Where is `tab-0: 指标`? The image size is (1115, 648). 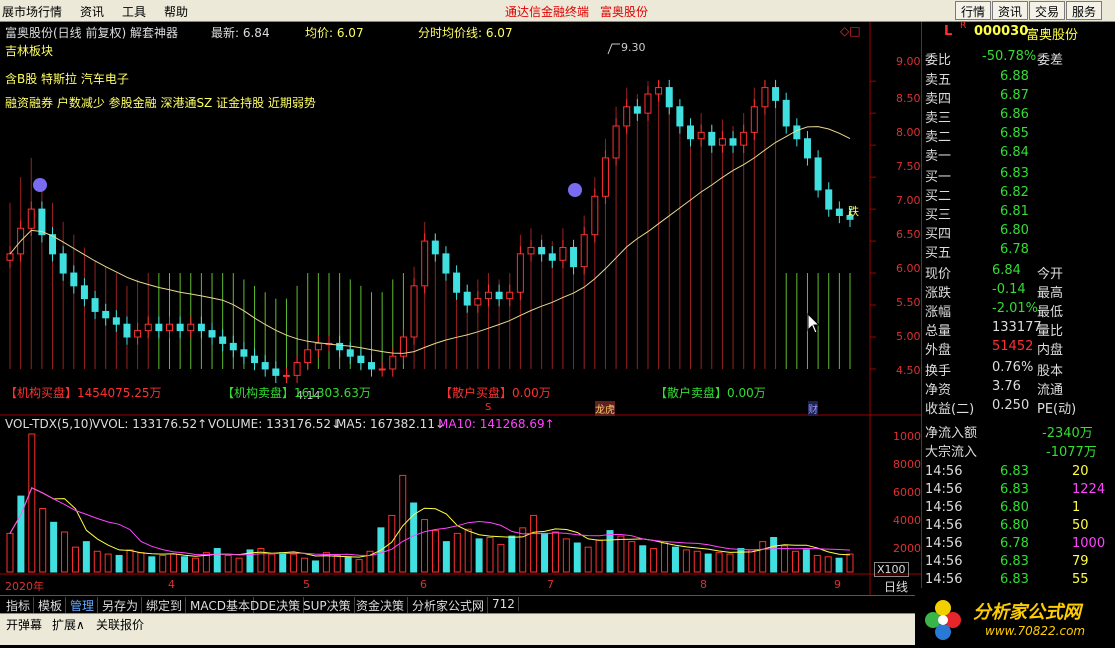 tab-0: 指标 is located at coordinates (20, 605).